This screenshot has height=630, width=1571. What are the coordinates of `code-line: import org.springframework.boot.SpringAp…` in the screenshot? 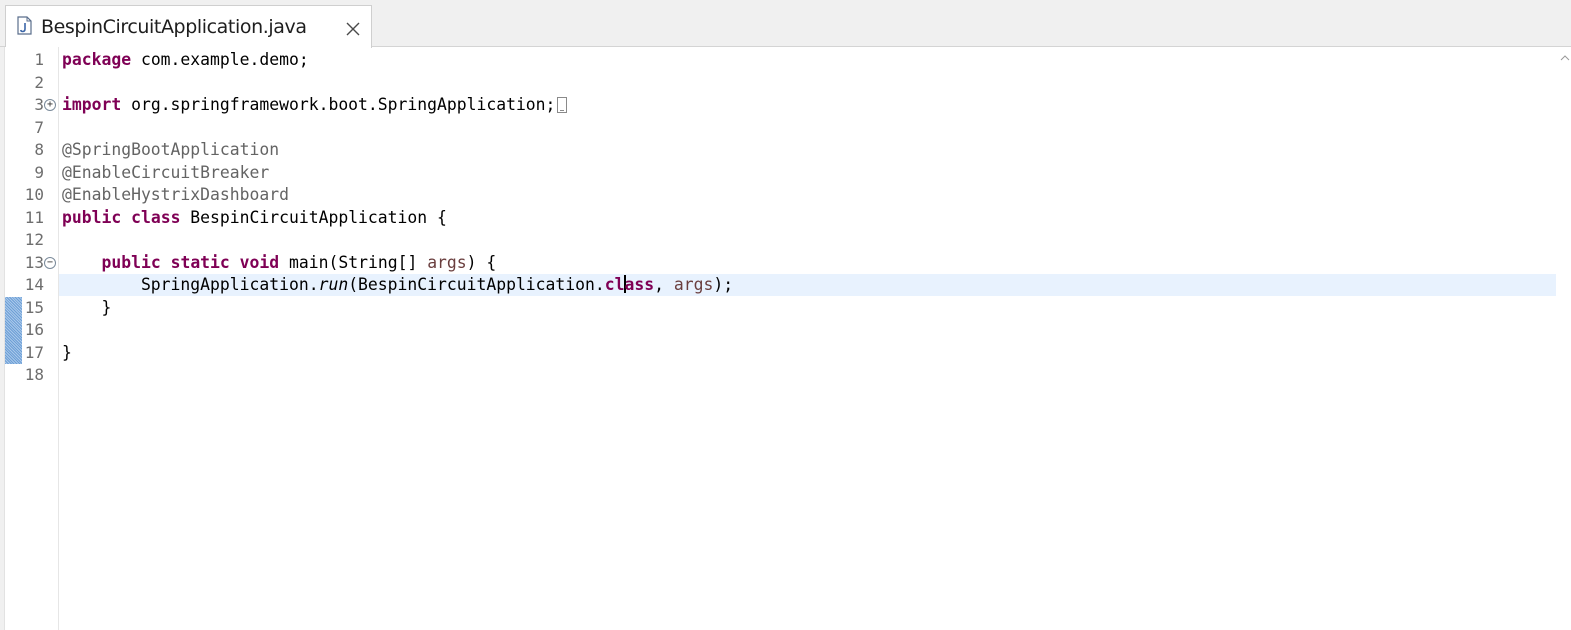 It's located at (807, 105).